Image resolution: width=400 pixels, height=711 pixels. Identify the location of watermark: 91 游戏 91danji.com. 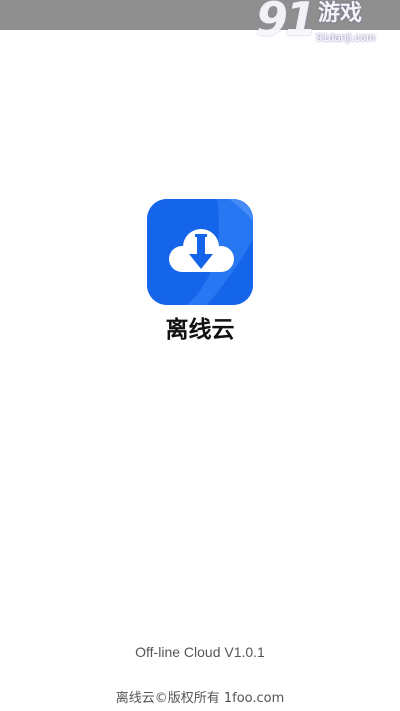
(326, 26).